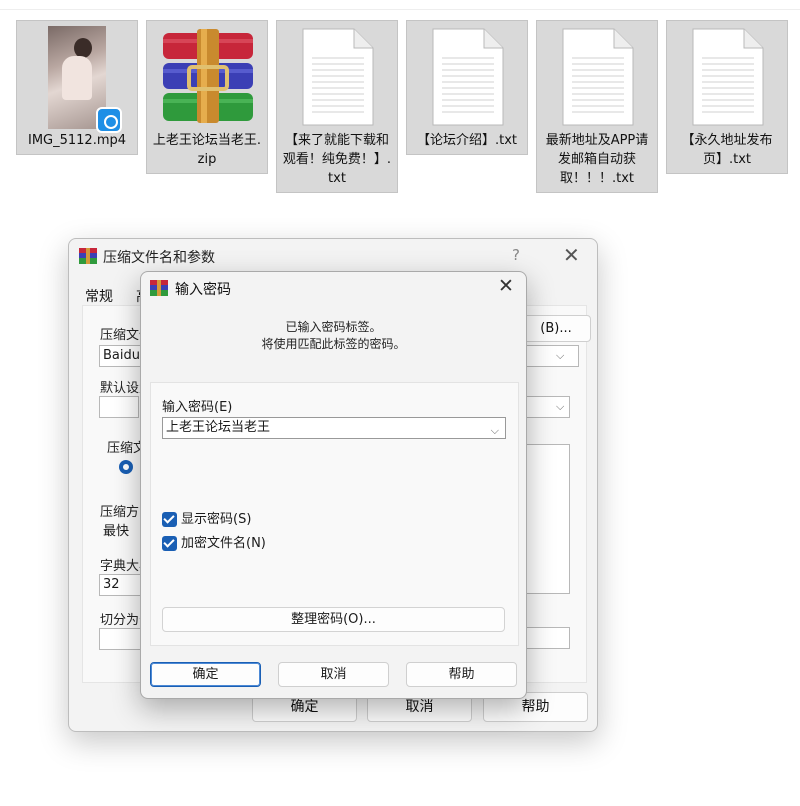 Image resolution: width=800 pixels, height=806 pixels. I want to click on dialog-title: 输入密码, so click(203, 290).